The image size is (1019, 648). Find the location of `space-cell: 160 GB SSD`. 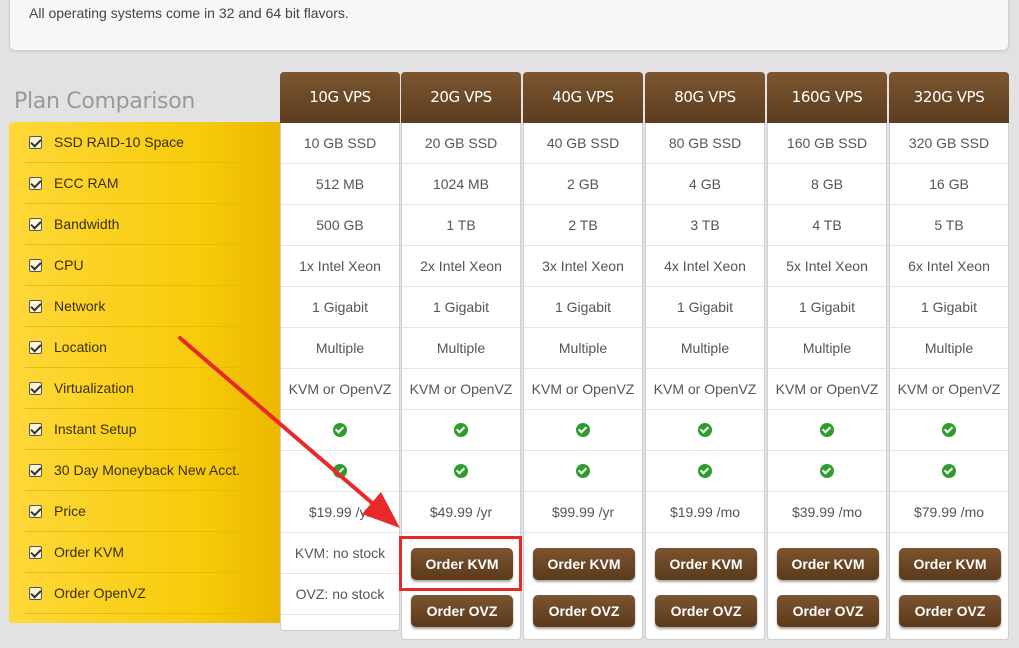

space-cell: 160 GB SSD is located at coordinates (827, 143).